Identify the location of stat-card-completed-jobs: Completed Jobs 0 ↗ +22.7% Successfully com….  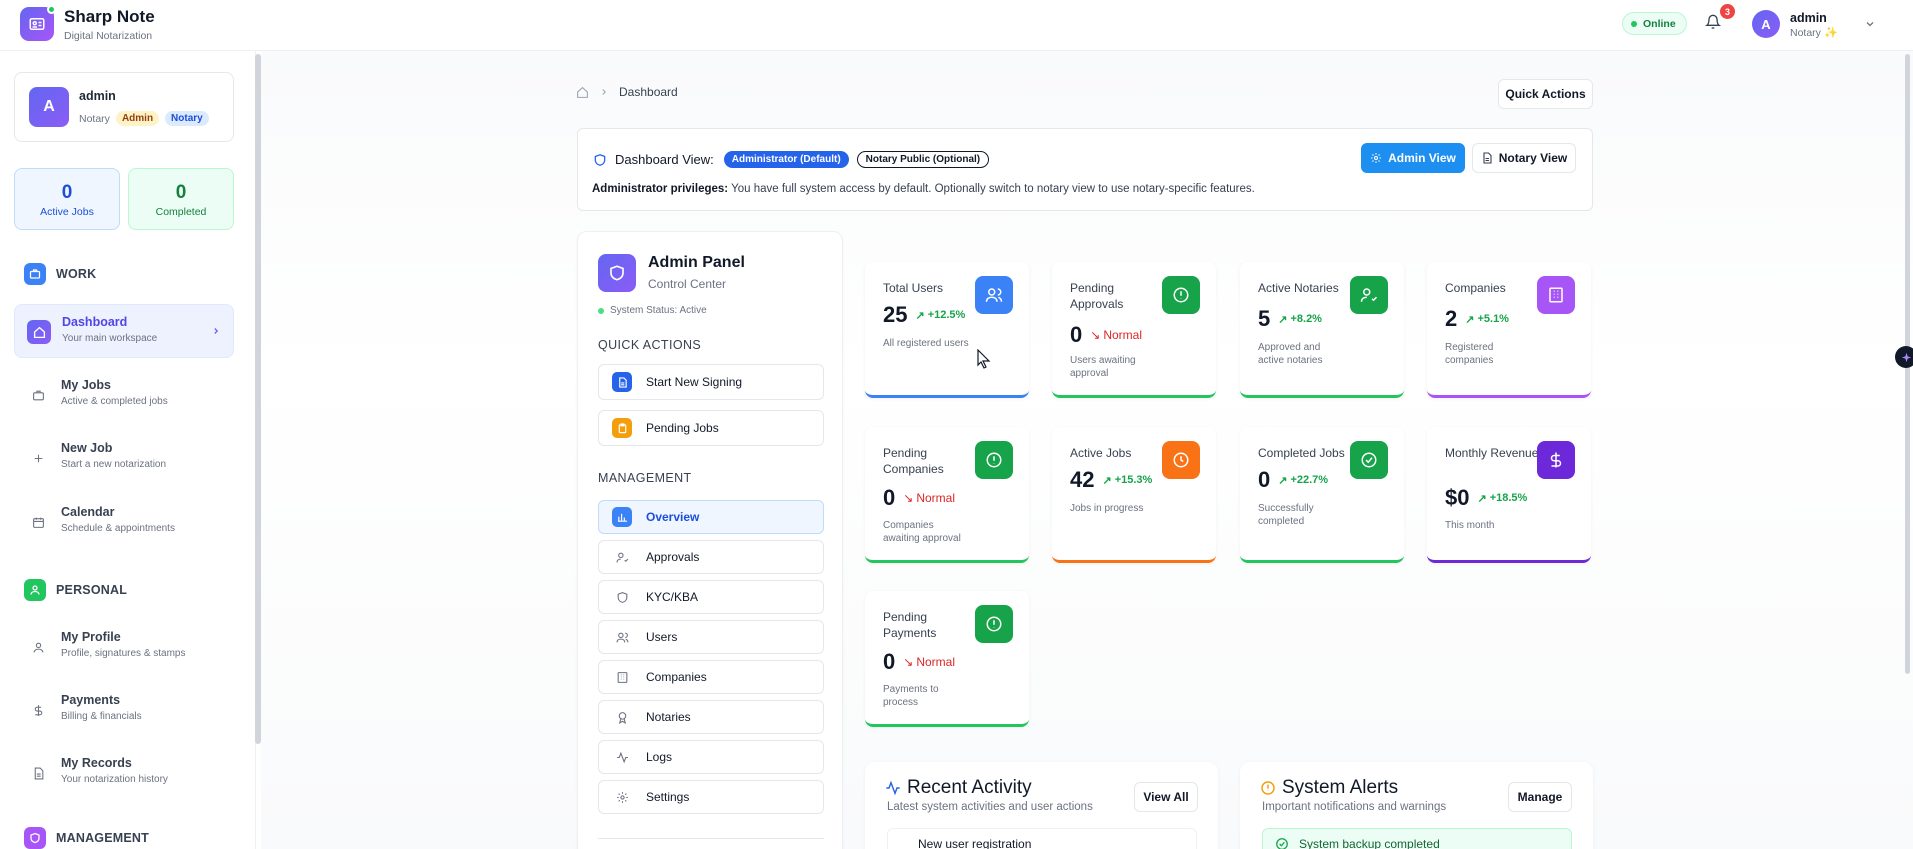
(1322, 495).